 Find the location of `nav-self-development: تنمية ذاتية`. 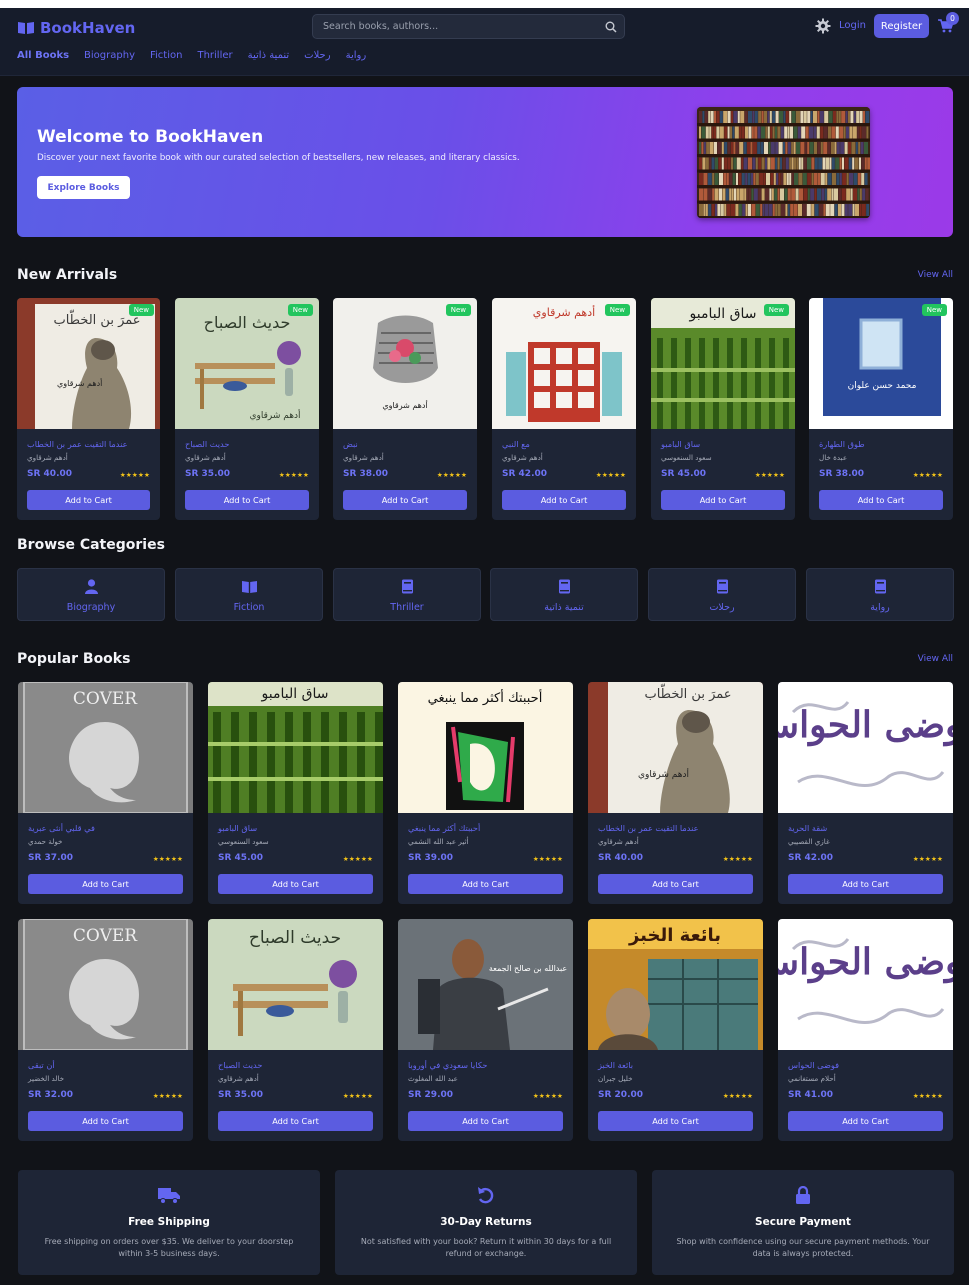

nav-self-development: تنمية ذاتية is located at coordinates (269, 55).